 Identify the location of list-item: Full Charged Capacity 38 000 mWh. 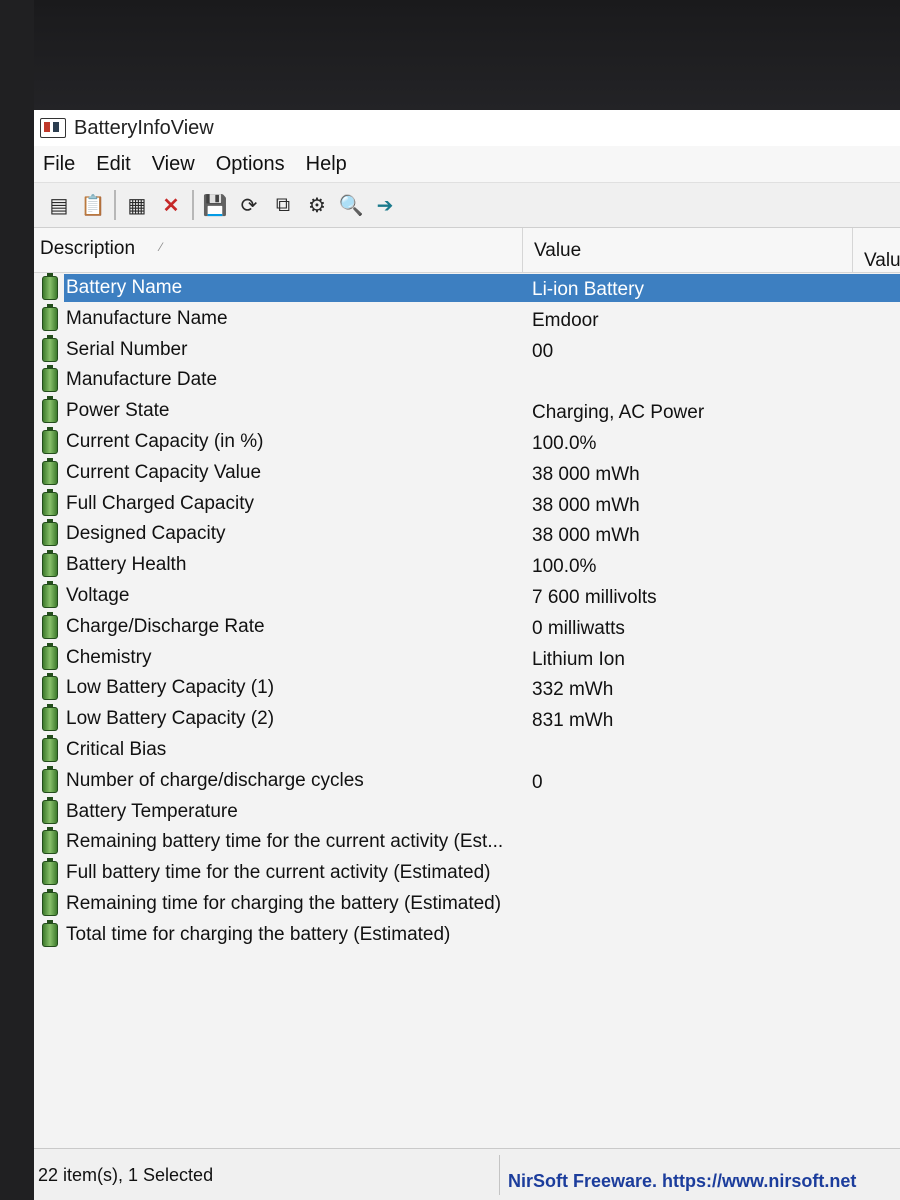
(467, 503).